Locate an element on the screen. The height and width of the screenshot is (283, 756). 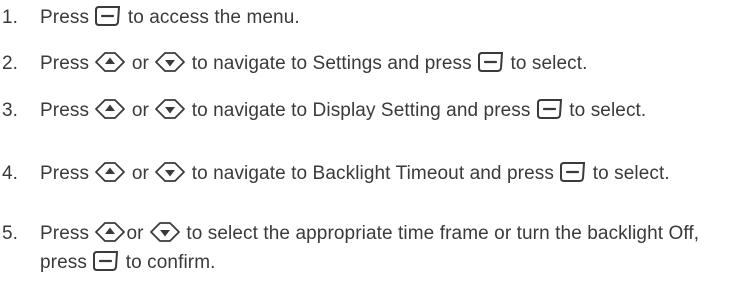
step-number: 3. is located at coordinates (10, 110).